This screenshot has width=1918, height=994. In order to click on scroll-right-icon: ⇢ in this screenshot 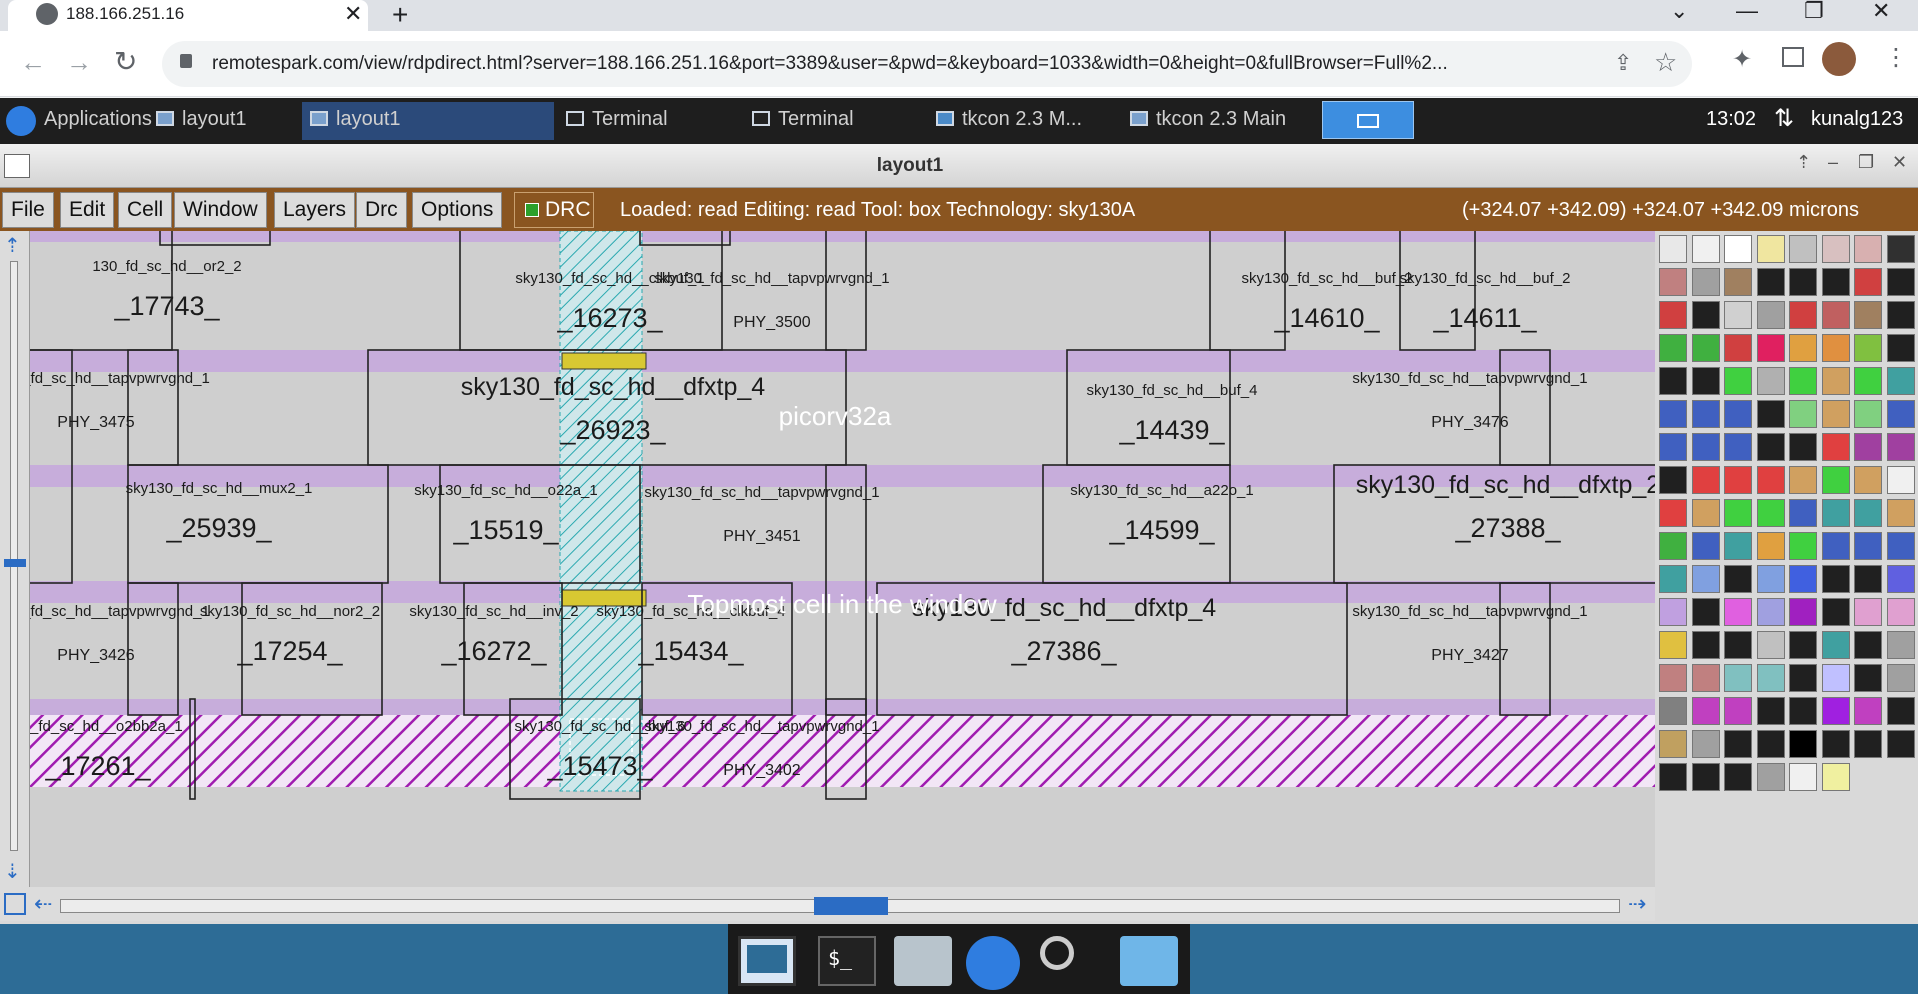, I will do `click(1637, 904)`.